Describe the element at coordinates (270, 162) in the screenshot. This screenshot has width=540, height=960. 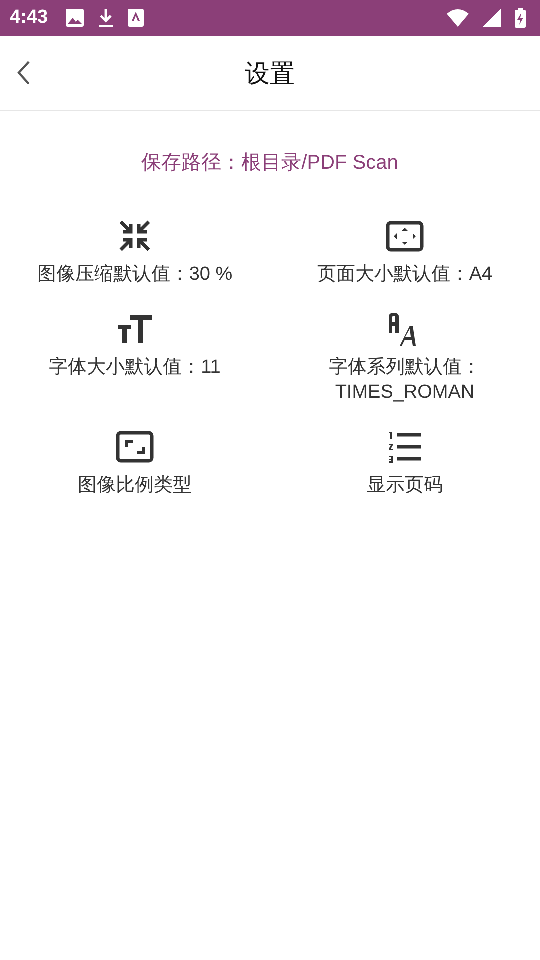
I see `save-path-text: 保存路径：根目录/PDF Scan` at that location.